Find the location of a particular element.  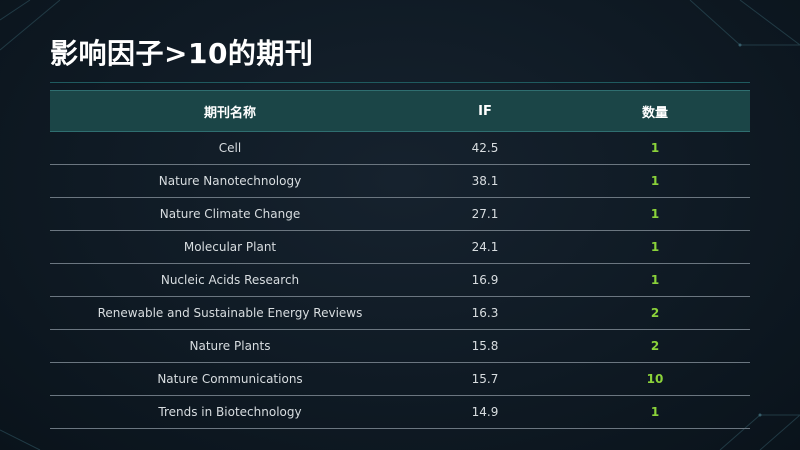

table-row: Molecular Plant 24.1 1 is located at coordinates (400, 247).